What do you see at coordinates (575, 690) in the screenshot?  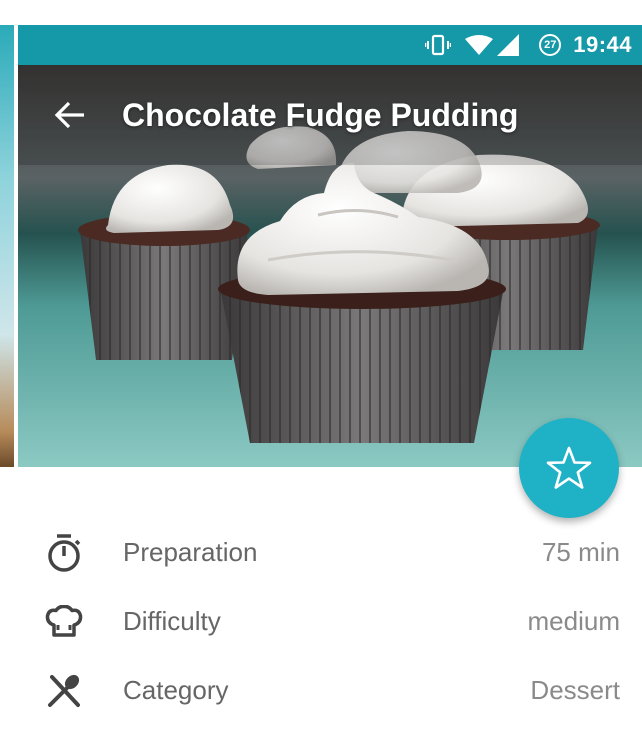 I see `detail-value: Dessert` at bounding box center [575, 690].